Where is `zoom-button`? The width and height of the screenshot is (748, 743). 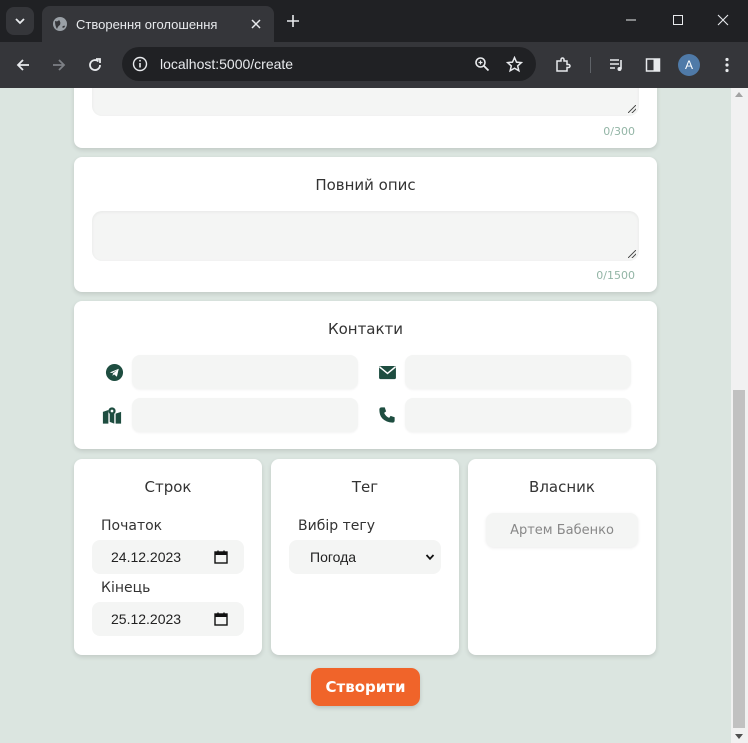 zoom-button is located at coordinates (482, 64).